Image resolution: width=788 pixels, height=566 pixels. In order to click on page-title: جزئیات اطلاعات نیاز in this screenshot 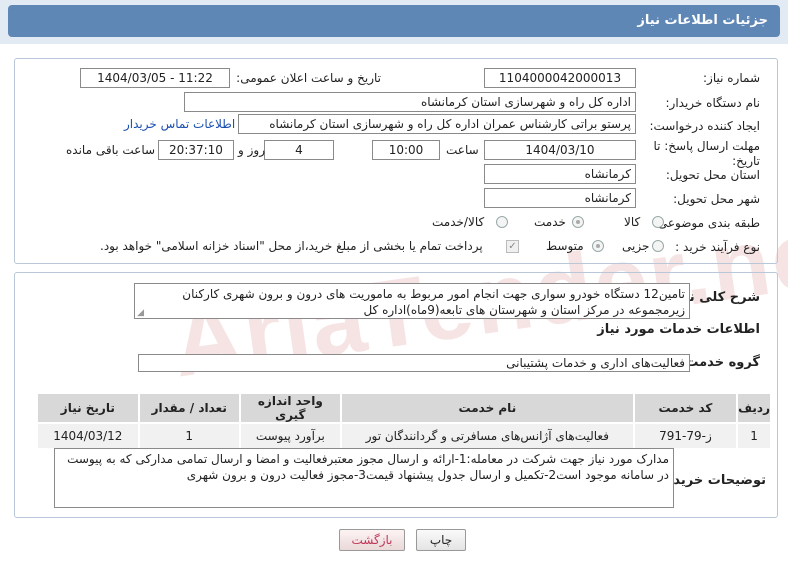, I will do `click(394, 21)`.